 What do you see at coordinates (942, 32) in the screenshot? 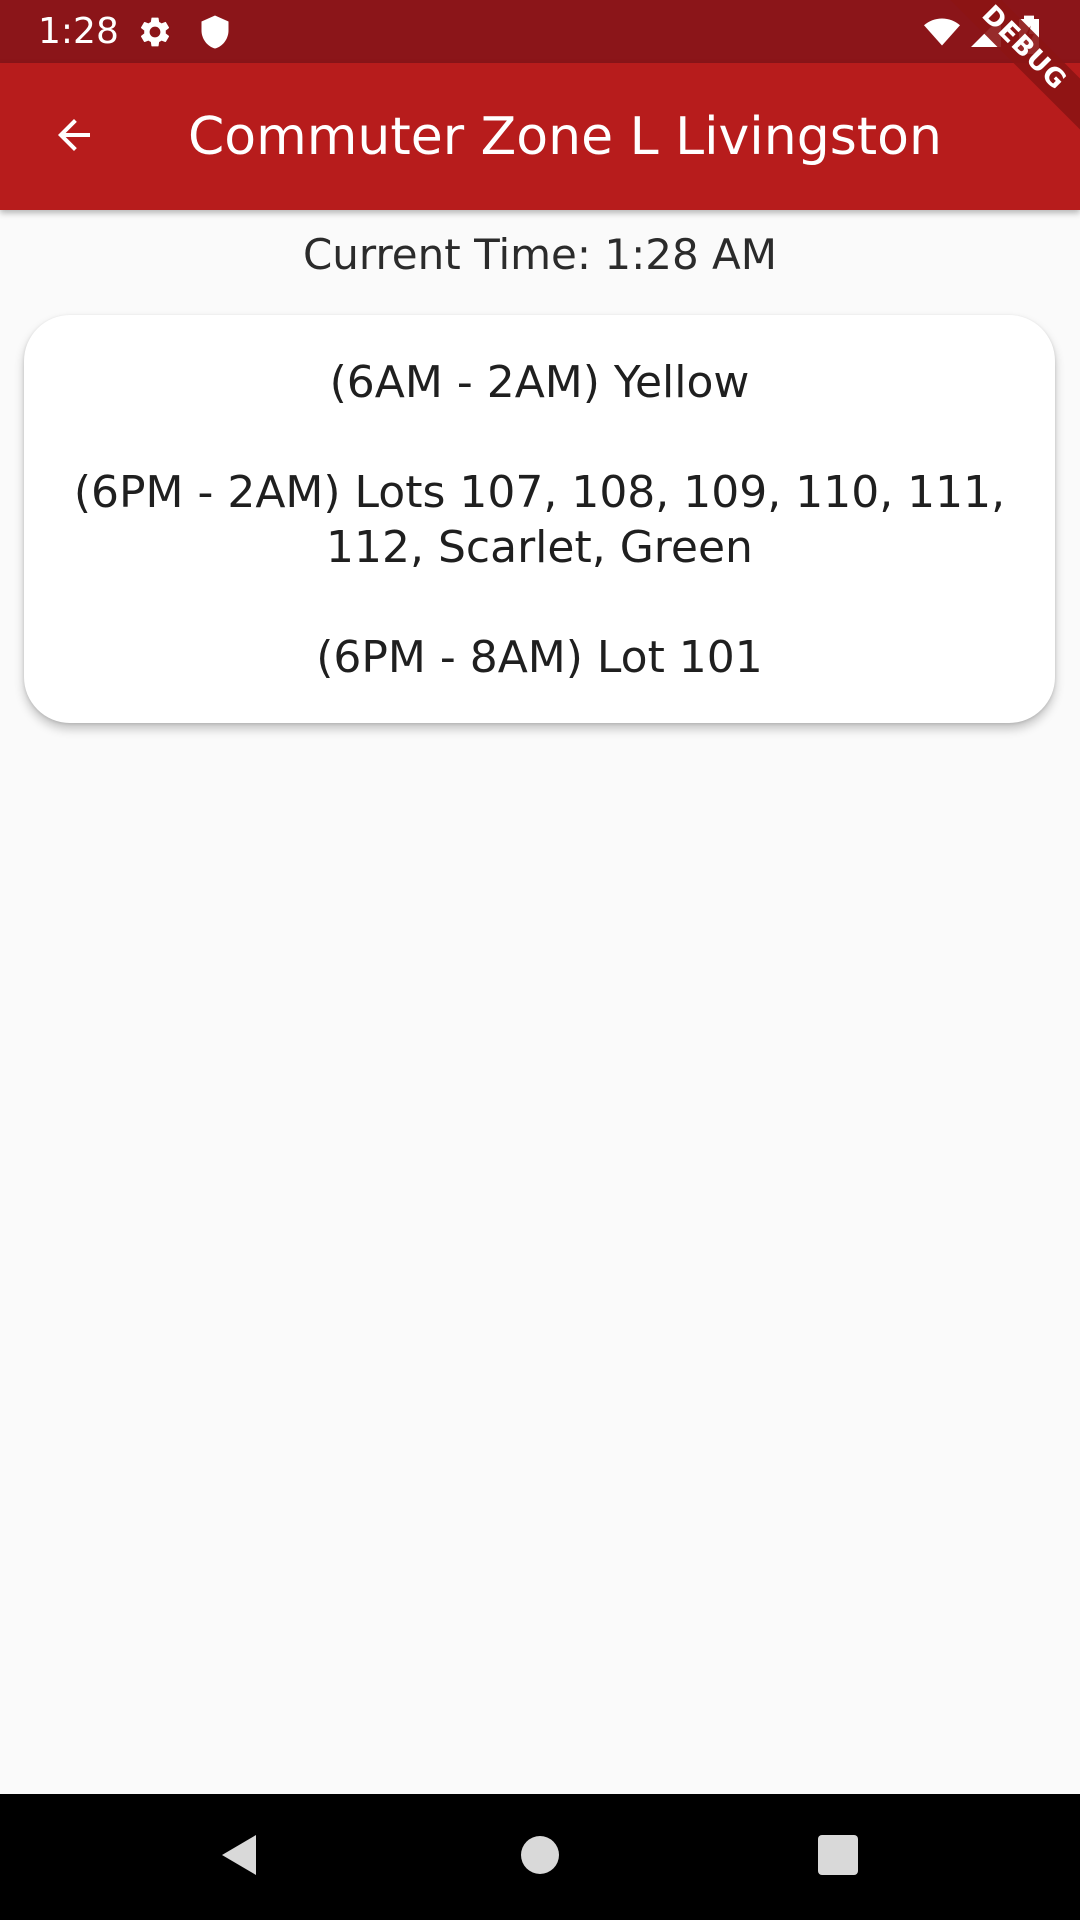
I see `wifi-icon` at bounding box center [942, 32].